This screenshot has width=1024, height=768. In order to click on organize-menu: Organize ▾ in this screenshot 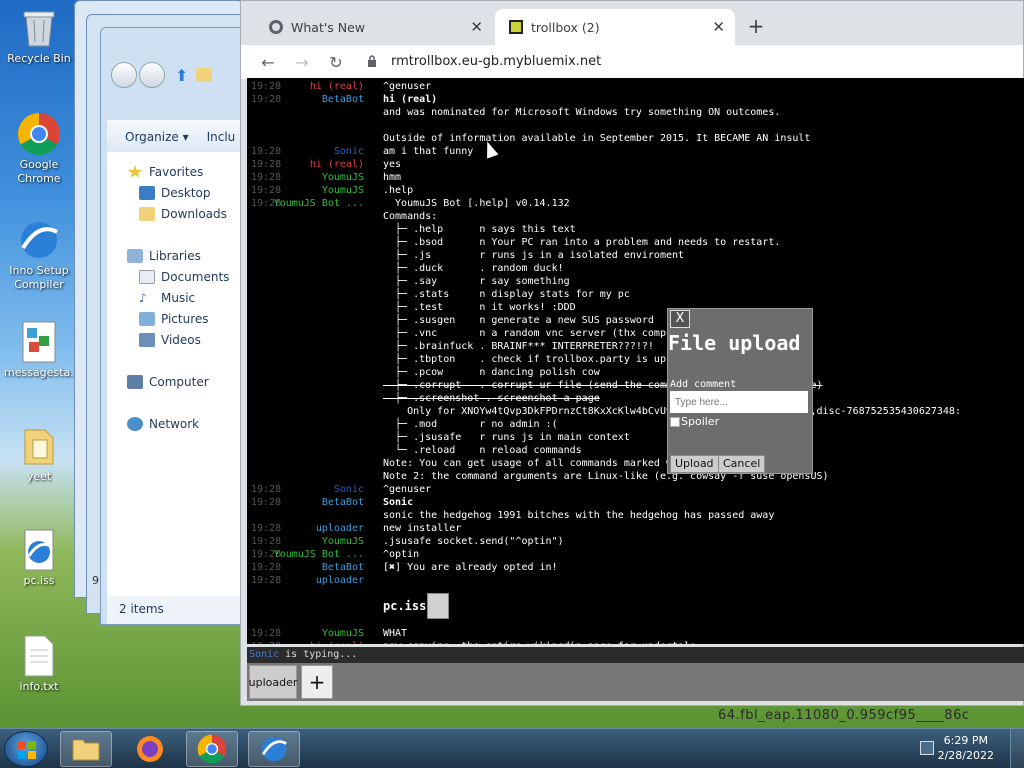, I will do `click(157, 137)`.